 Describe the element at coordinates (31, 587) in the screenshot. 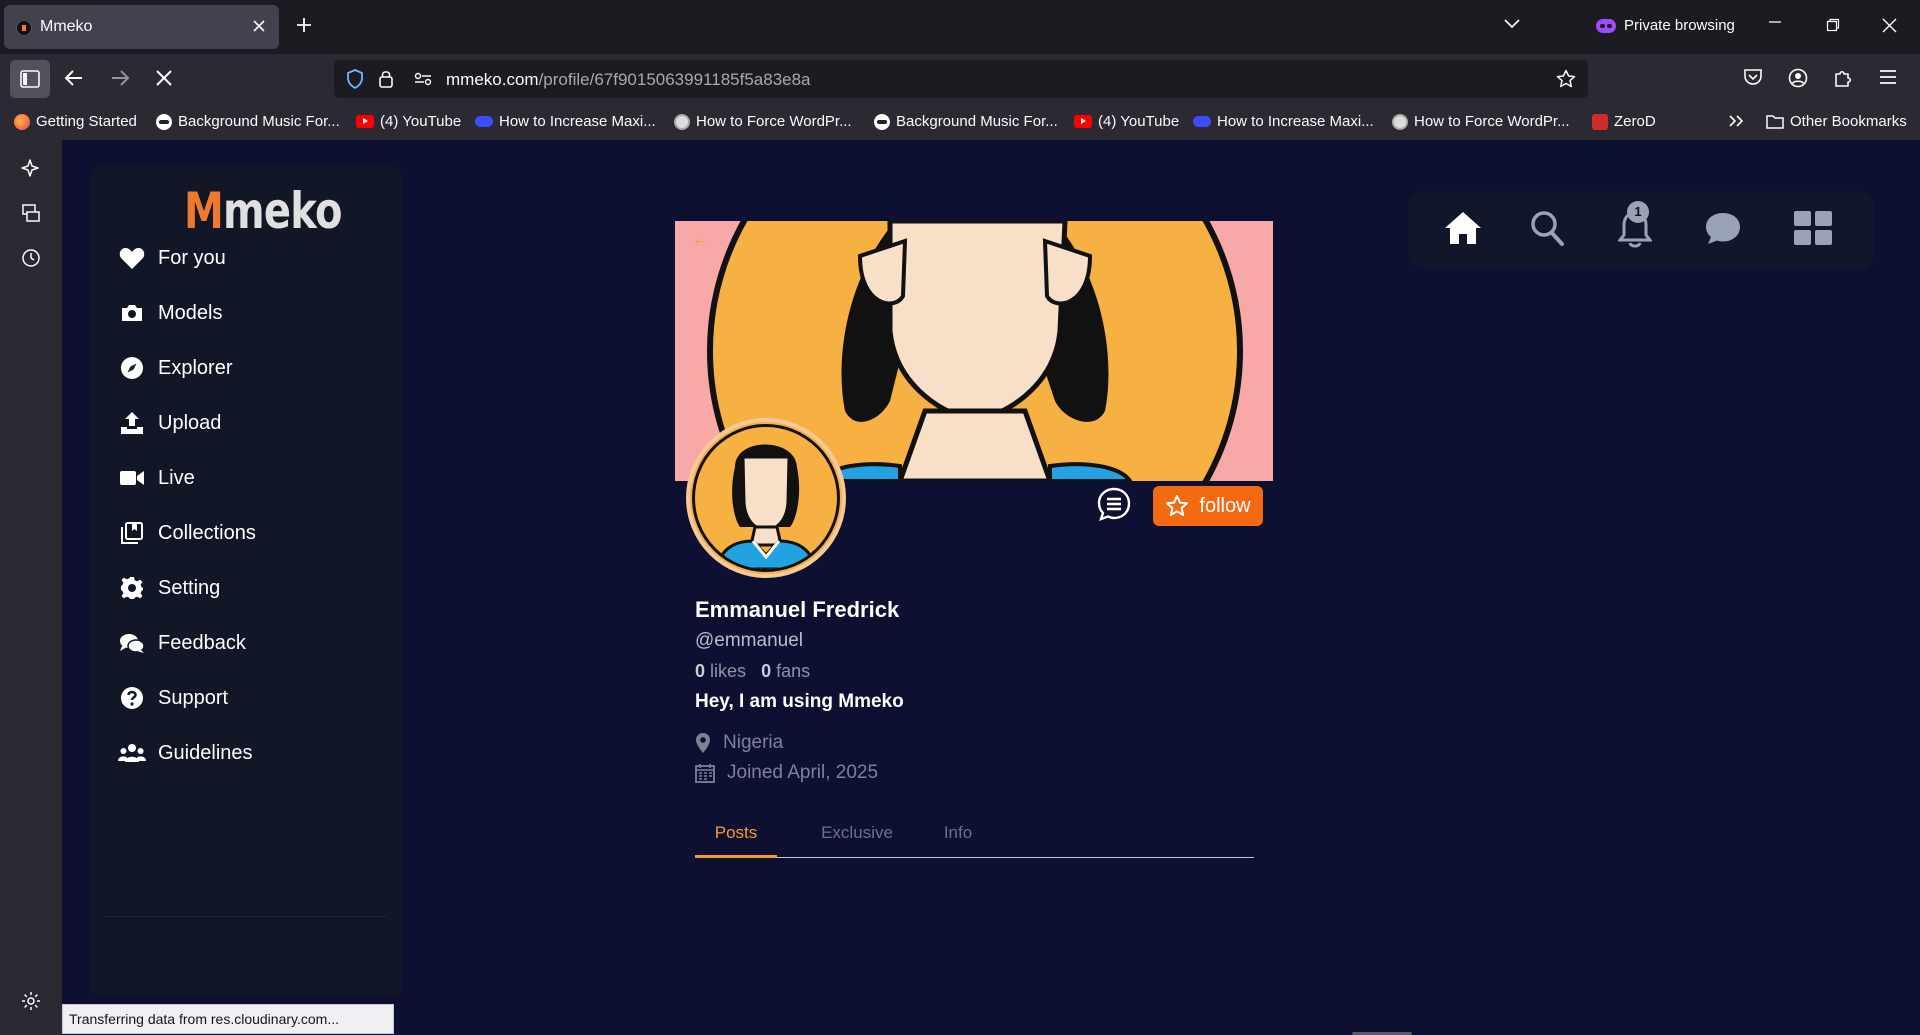

I see `browser-sidebar` at that location.